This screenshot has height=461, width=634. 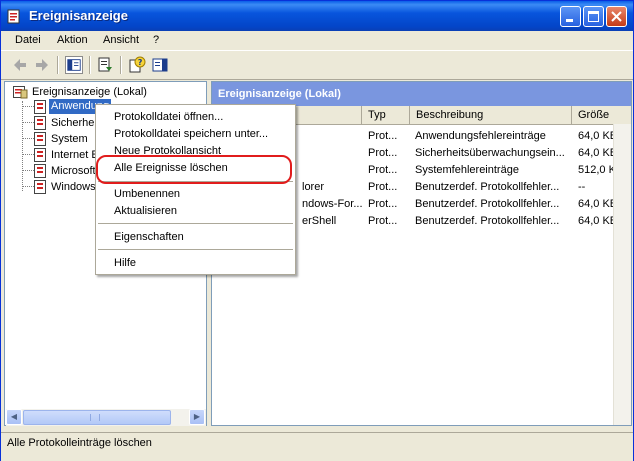 What do you see at coordinates (491, 115) in the screenshot?
I see `column-header-beschreibung: Beschreibung` at bounding box center [491, 115].